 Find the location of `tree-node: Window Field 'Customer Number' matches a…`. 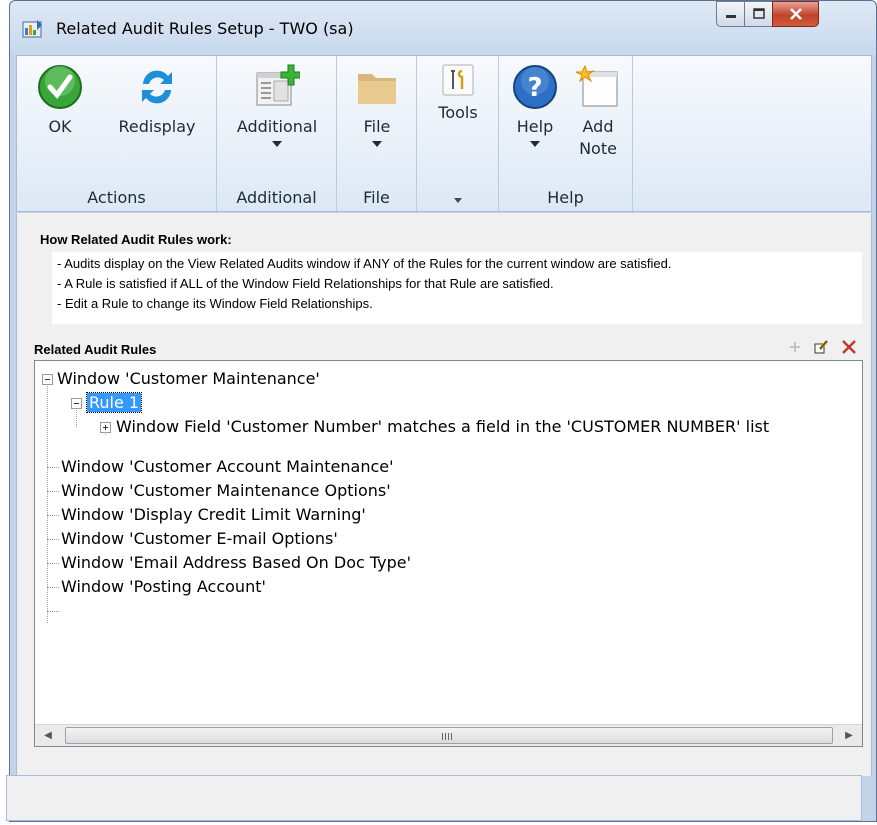

tree-node: Window Field 'Customer Number' matches a… is located at coordinates (442, 427).